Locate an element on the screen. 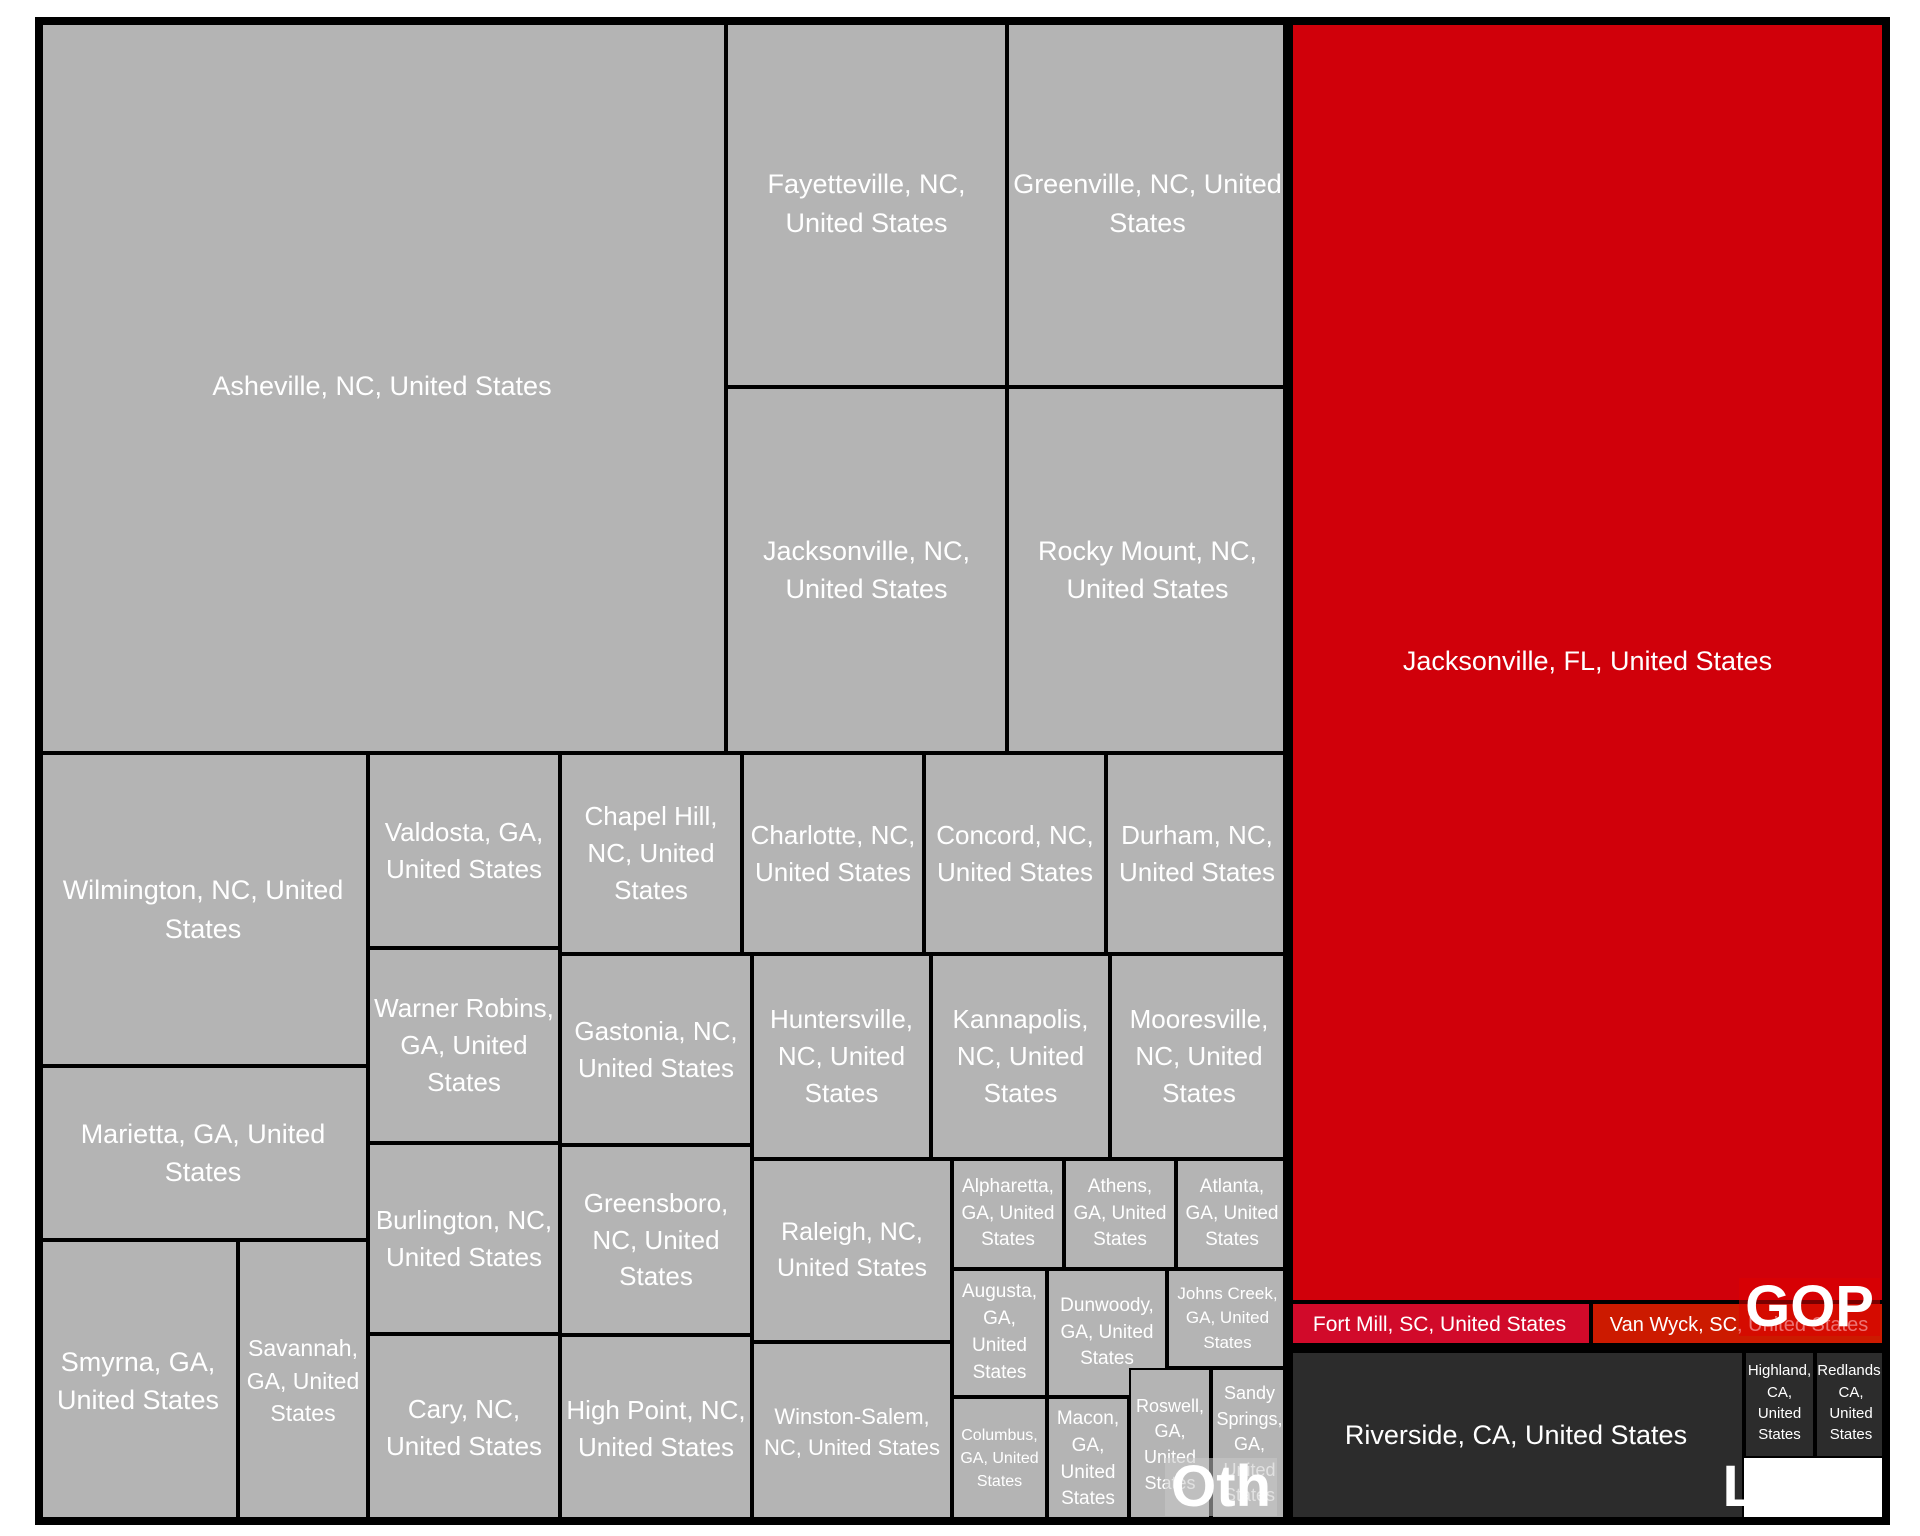 The image size is (1920, 1536). treemap-cell-charlotte: Charlotte, NC, United States is located at coordinates (833, 853).